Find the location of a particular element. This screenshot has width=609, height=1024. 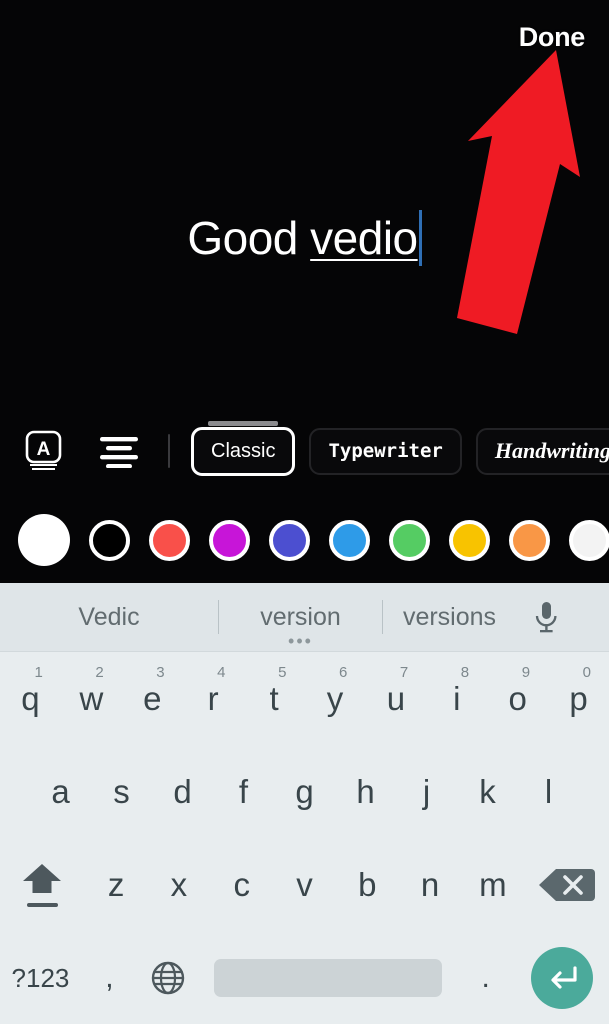

key-label-t: t is located at coordinates (274, 698).